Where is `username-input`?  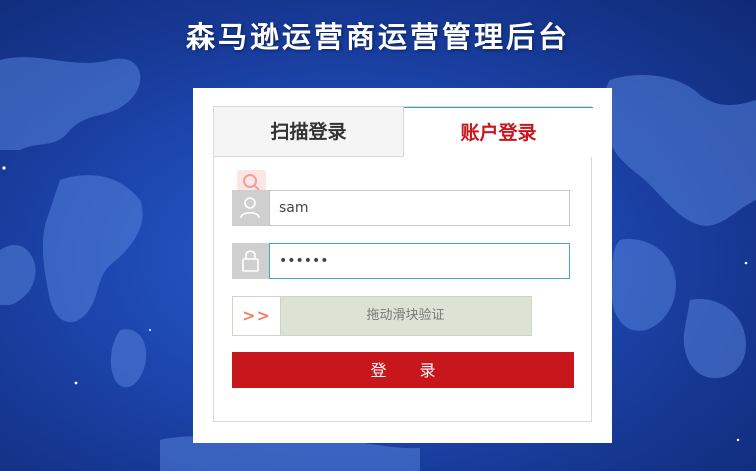 username-input is located at coordinates (419, 208).